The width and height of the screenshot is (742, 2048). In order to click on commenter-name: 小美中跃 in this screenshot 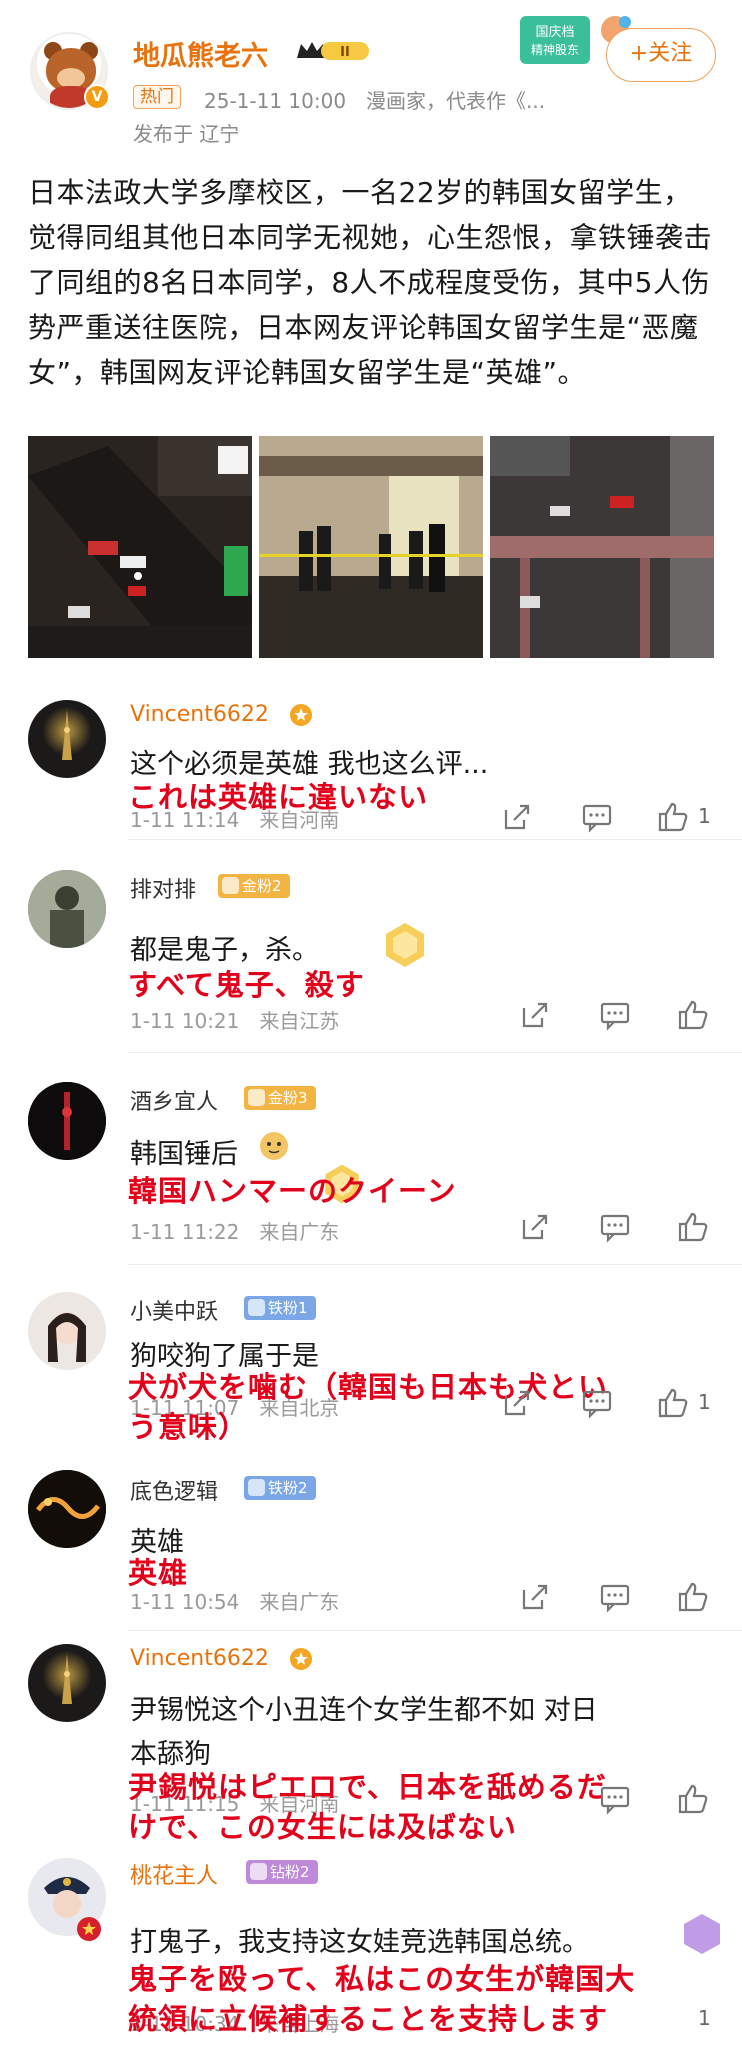, I will do `click(174, 1310)`.